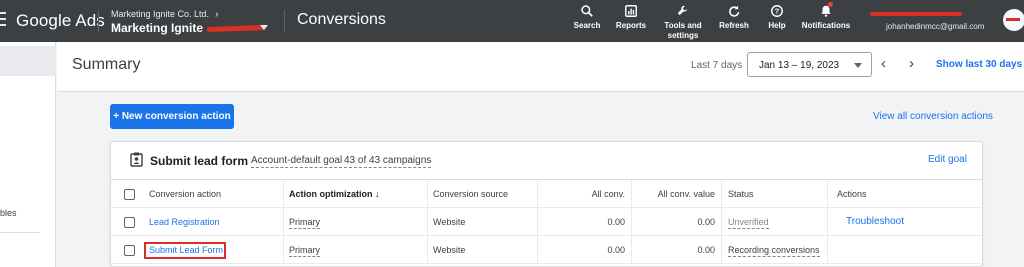 This screenshot has height=267, width=1024. I want to click on dropdown-arrow-icon, so click(858, 65).